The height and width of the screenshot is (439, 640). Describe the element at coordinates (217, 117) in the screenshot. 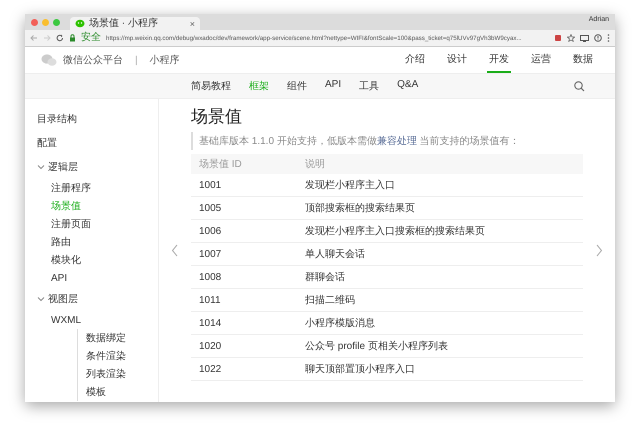

I see `page-title: 场景值` at that location.